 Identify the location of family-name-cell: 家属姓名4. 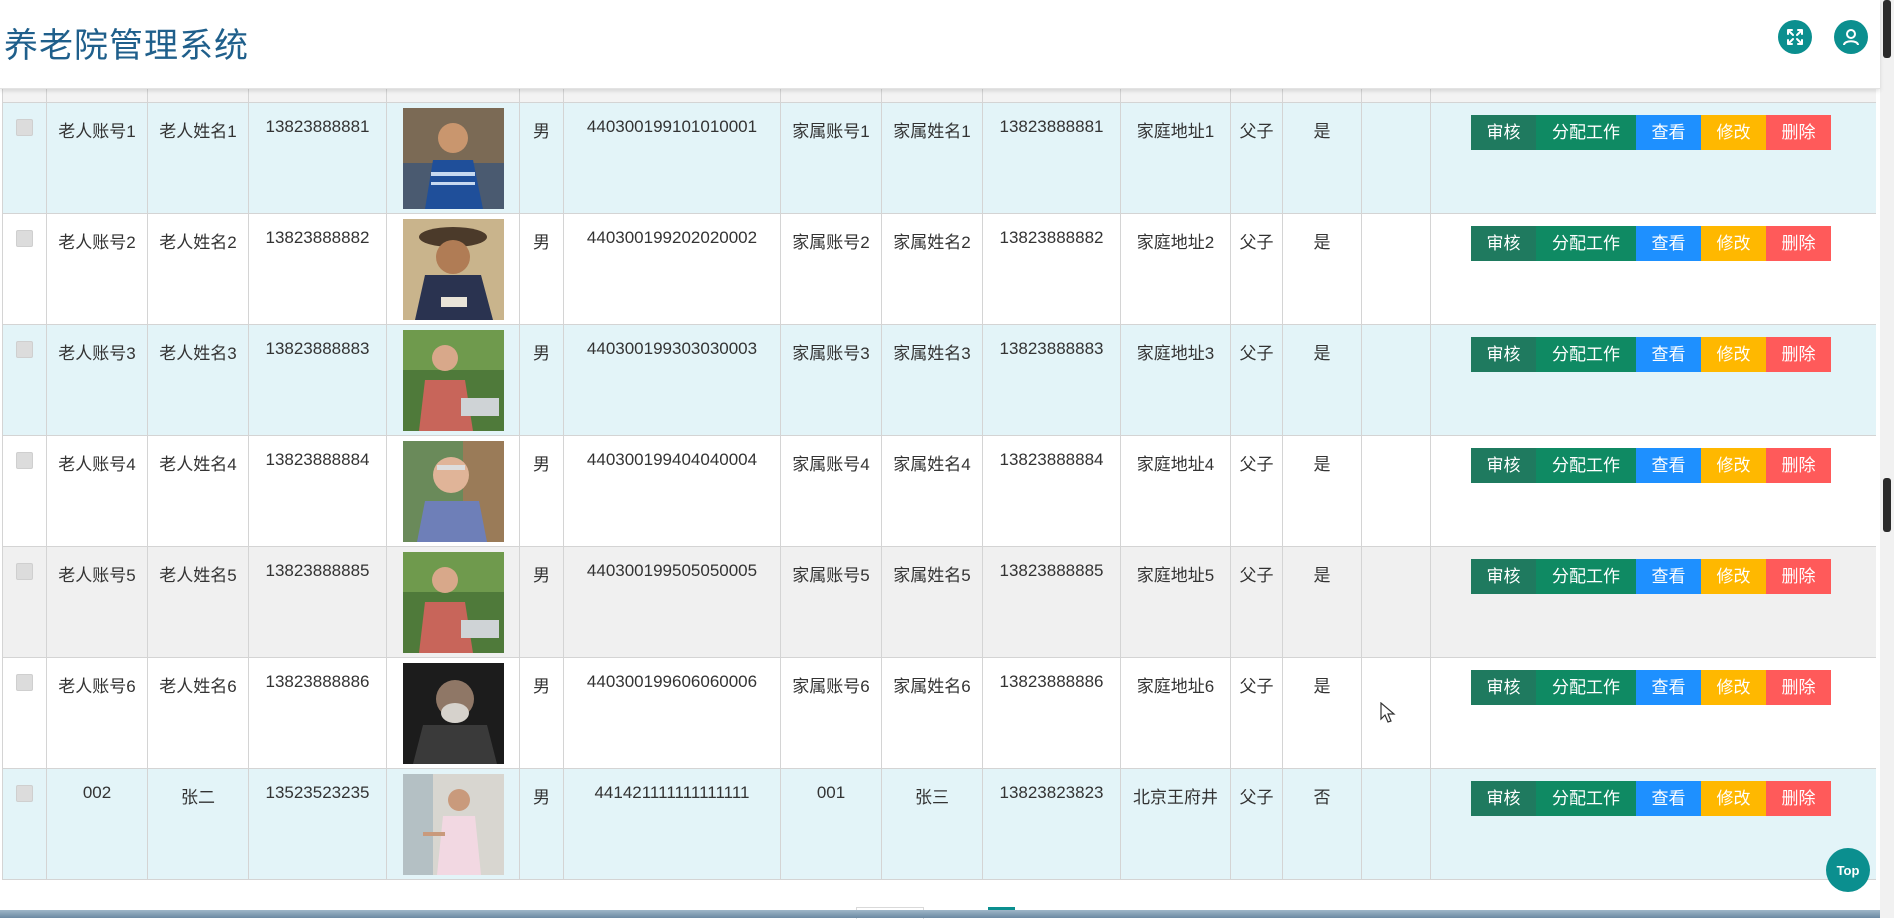
(932, 491).